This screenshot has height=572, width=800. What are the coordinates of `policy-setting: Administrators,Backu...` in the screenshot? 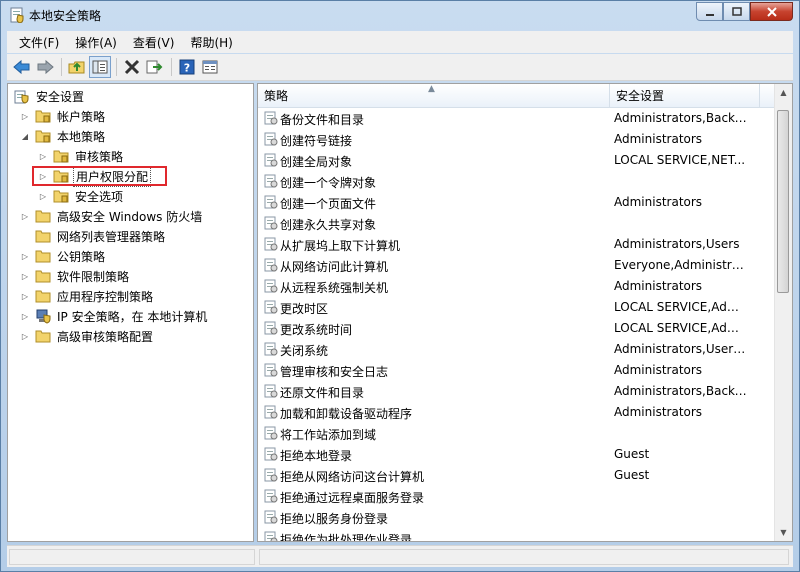 It's located at (682, 391).